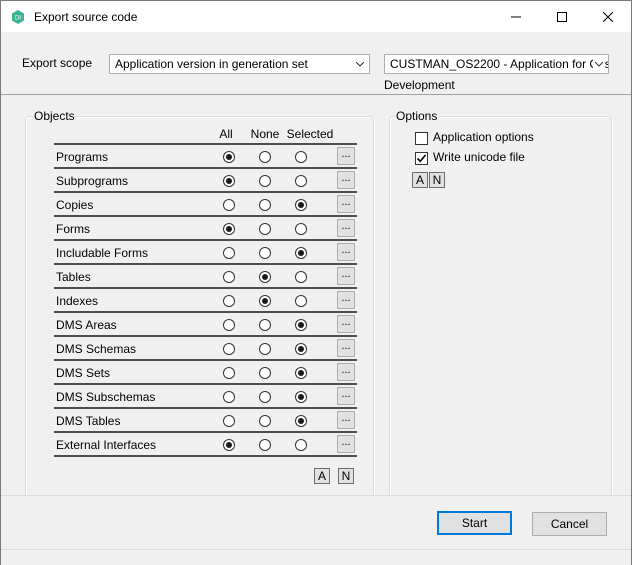 The width and height of the screenshot is (632, 565). Describe the element at coordinates (310, 134) in the screenshot. I see `column-header-selected: Selected` at that location.